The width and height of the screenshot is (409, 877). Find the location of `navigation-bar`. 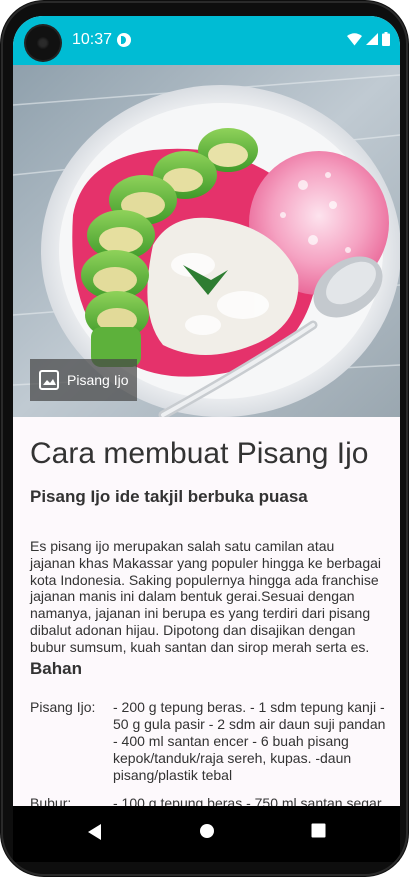

navigation-bar is located at coordinates (206, 834).